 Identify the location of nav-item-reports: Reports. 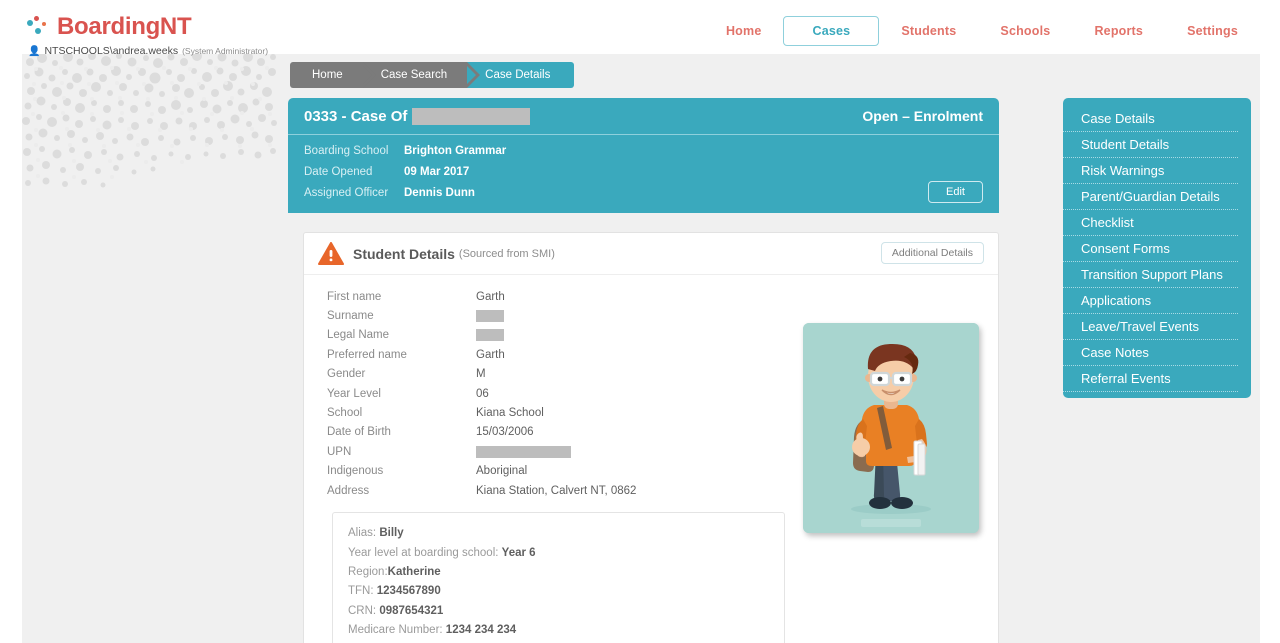
(1118, 31).